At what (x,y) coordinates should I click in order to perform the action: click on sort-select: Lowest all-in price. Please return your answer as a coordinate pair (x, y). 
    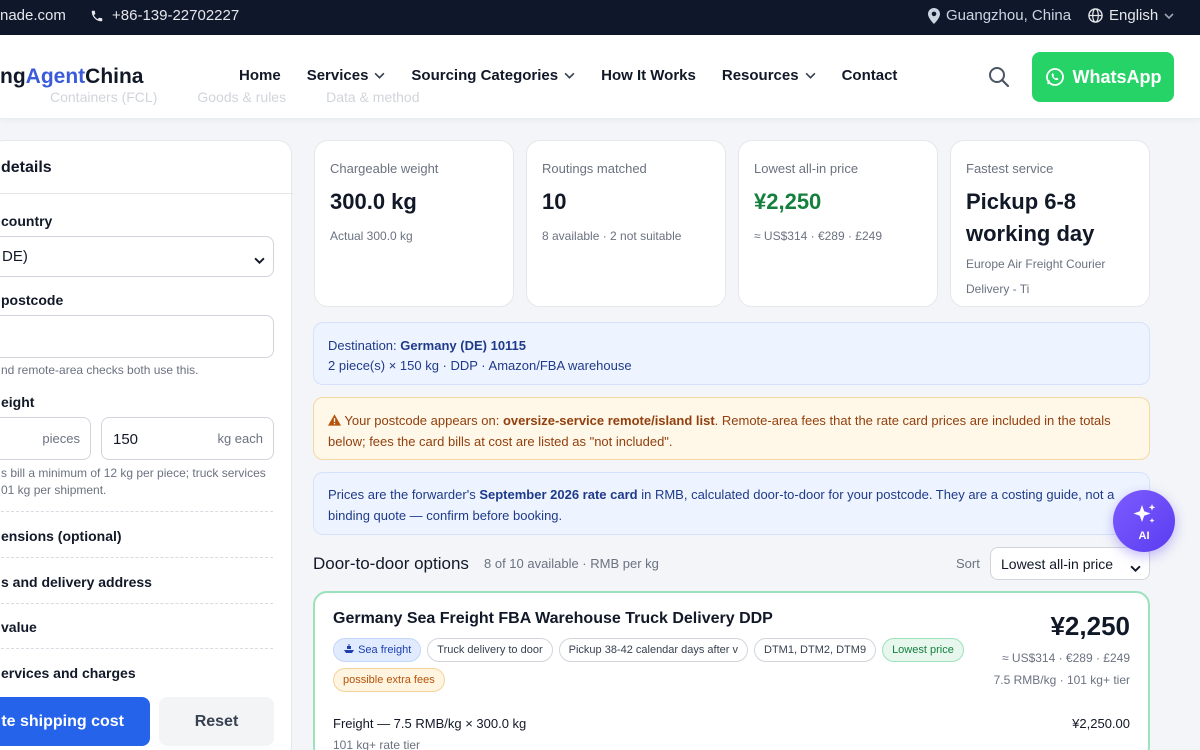
    Looking at the image, I should click on (1070, 563).